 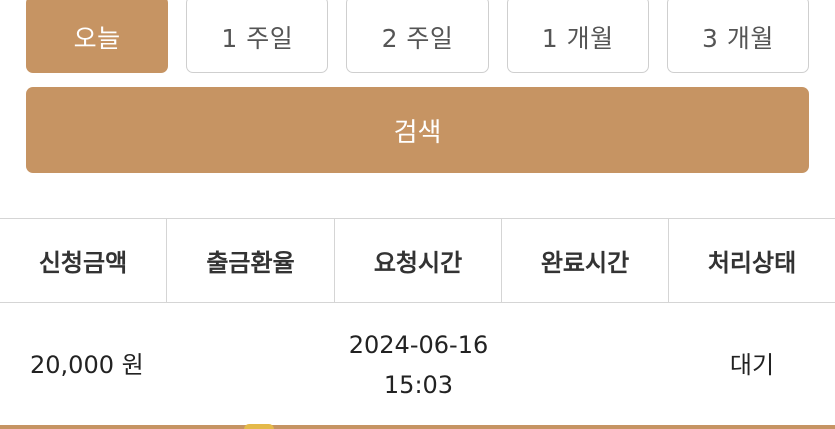 I want to click on cell-complete-time, so click(x=585, y=364).